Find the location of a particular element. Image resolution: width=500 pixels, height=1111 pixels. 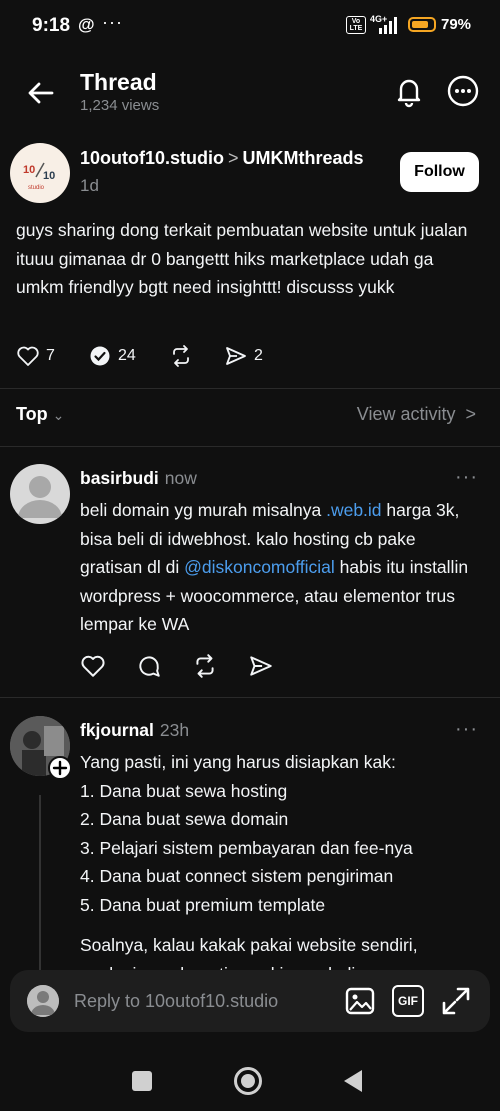

battery-icon is located at coordinates (422, 24).